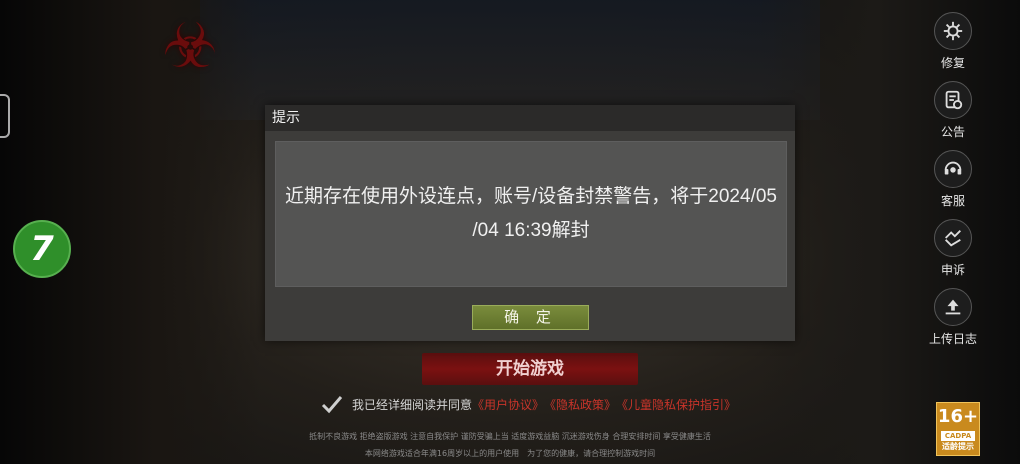 This screenshot has height=464, width=1020. Describe the element at coordinates (952, 132) in the screenshot. I see `announcement-label: 公告` at that location.